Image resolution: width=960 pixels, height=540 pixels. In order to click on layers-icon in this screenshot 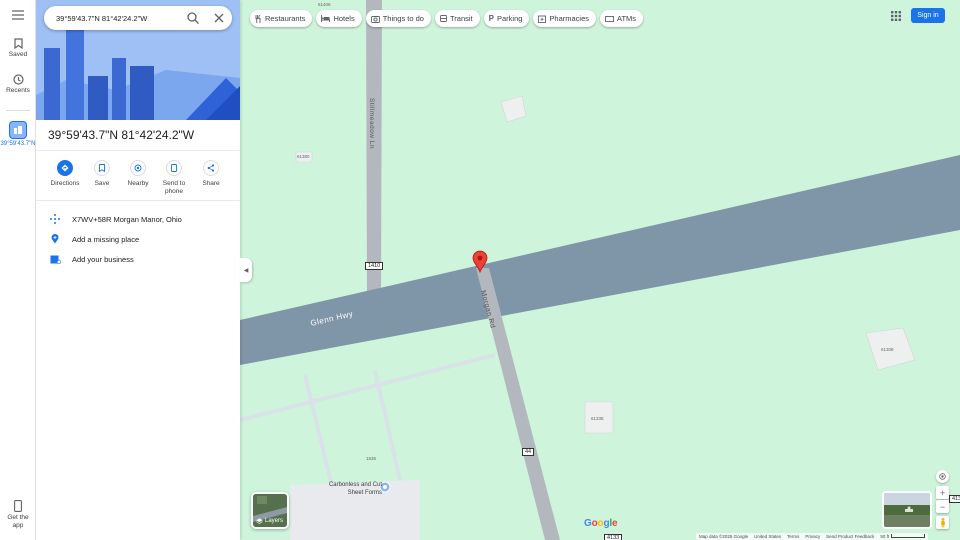, I will do `click(259, 521)`.